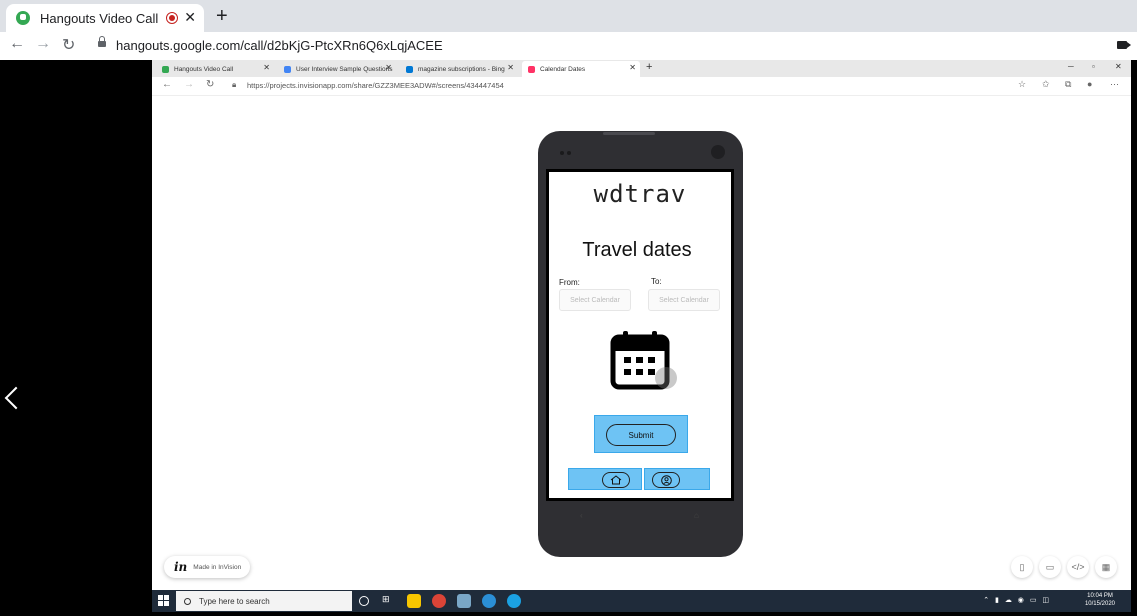  I want to click on to-date-field: Select Calendar, so click(684, 300).